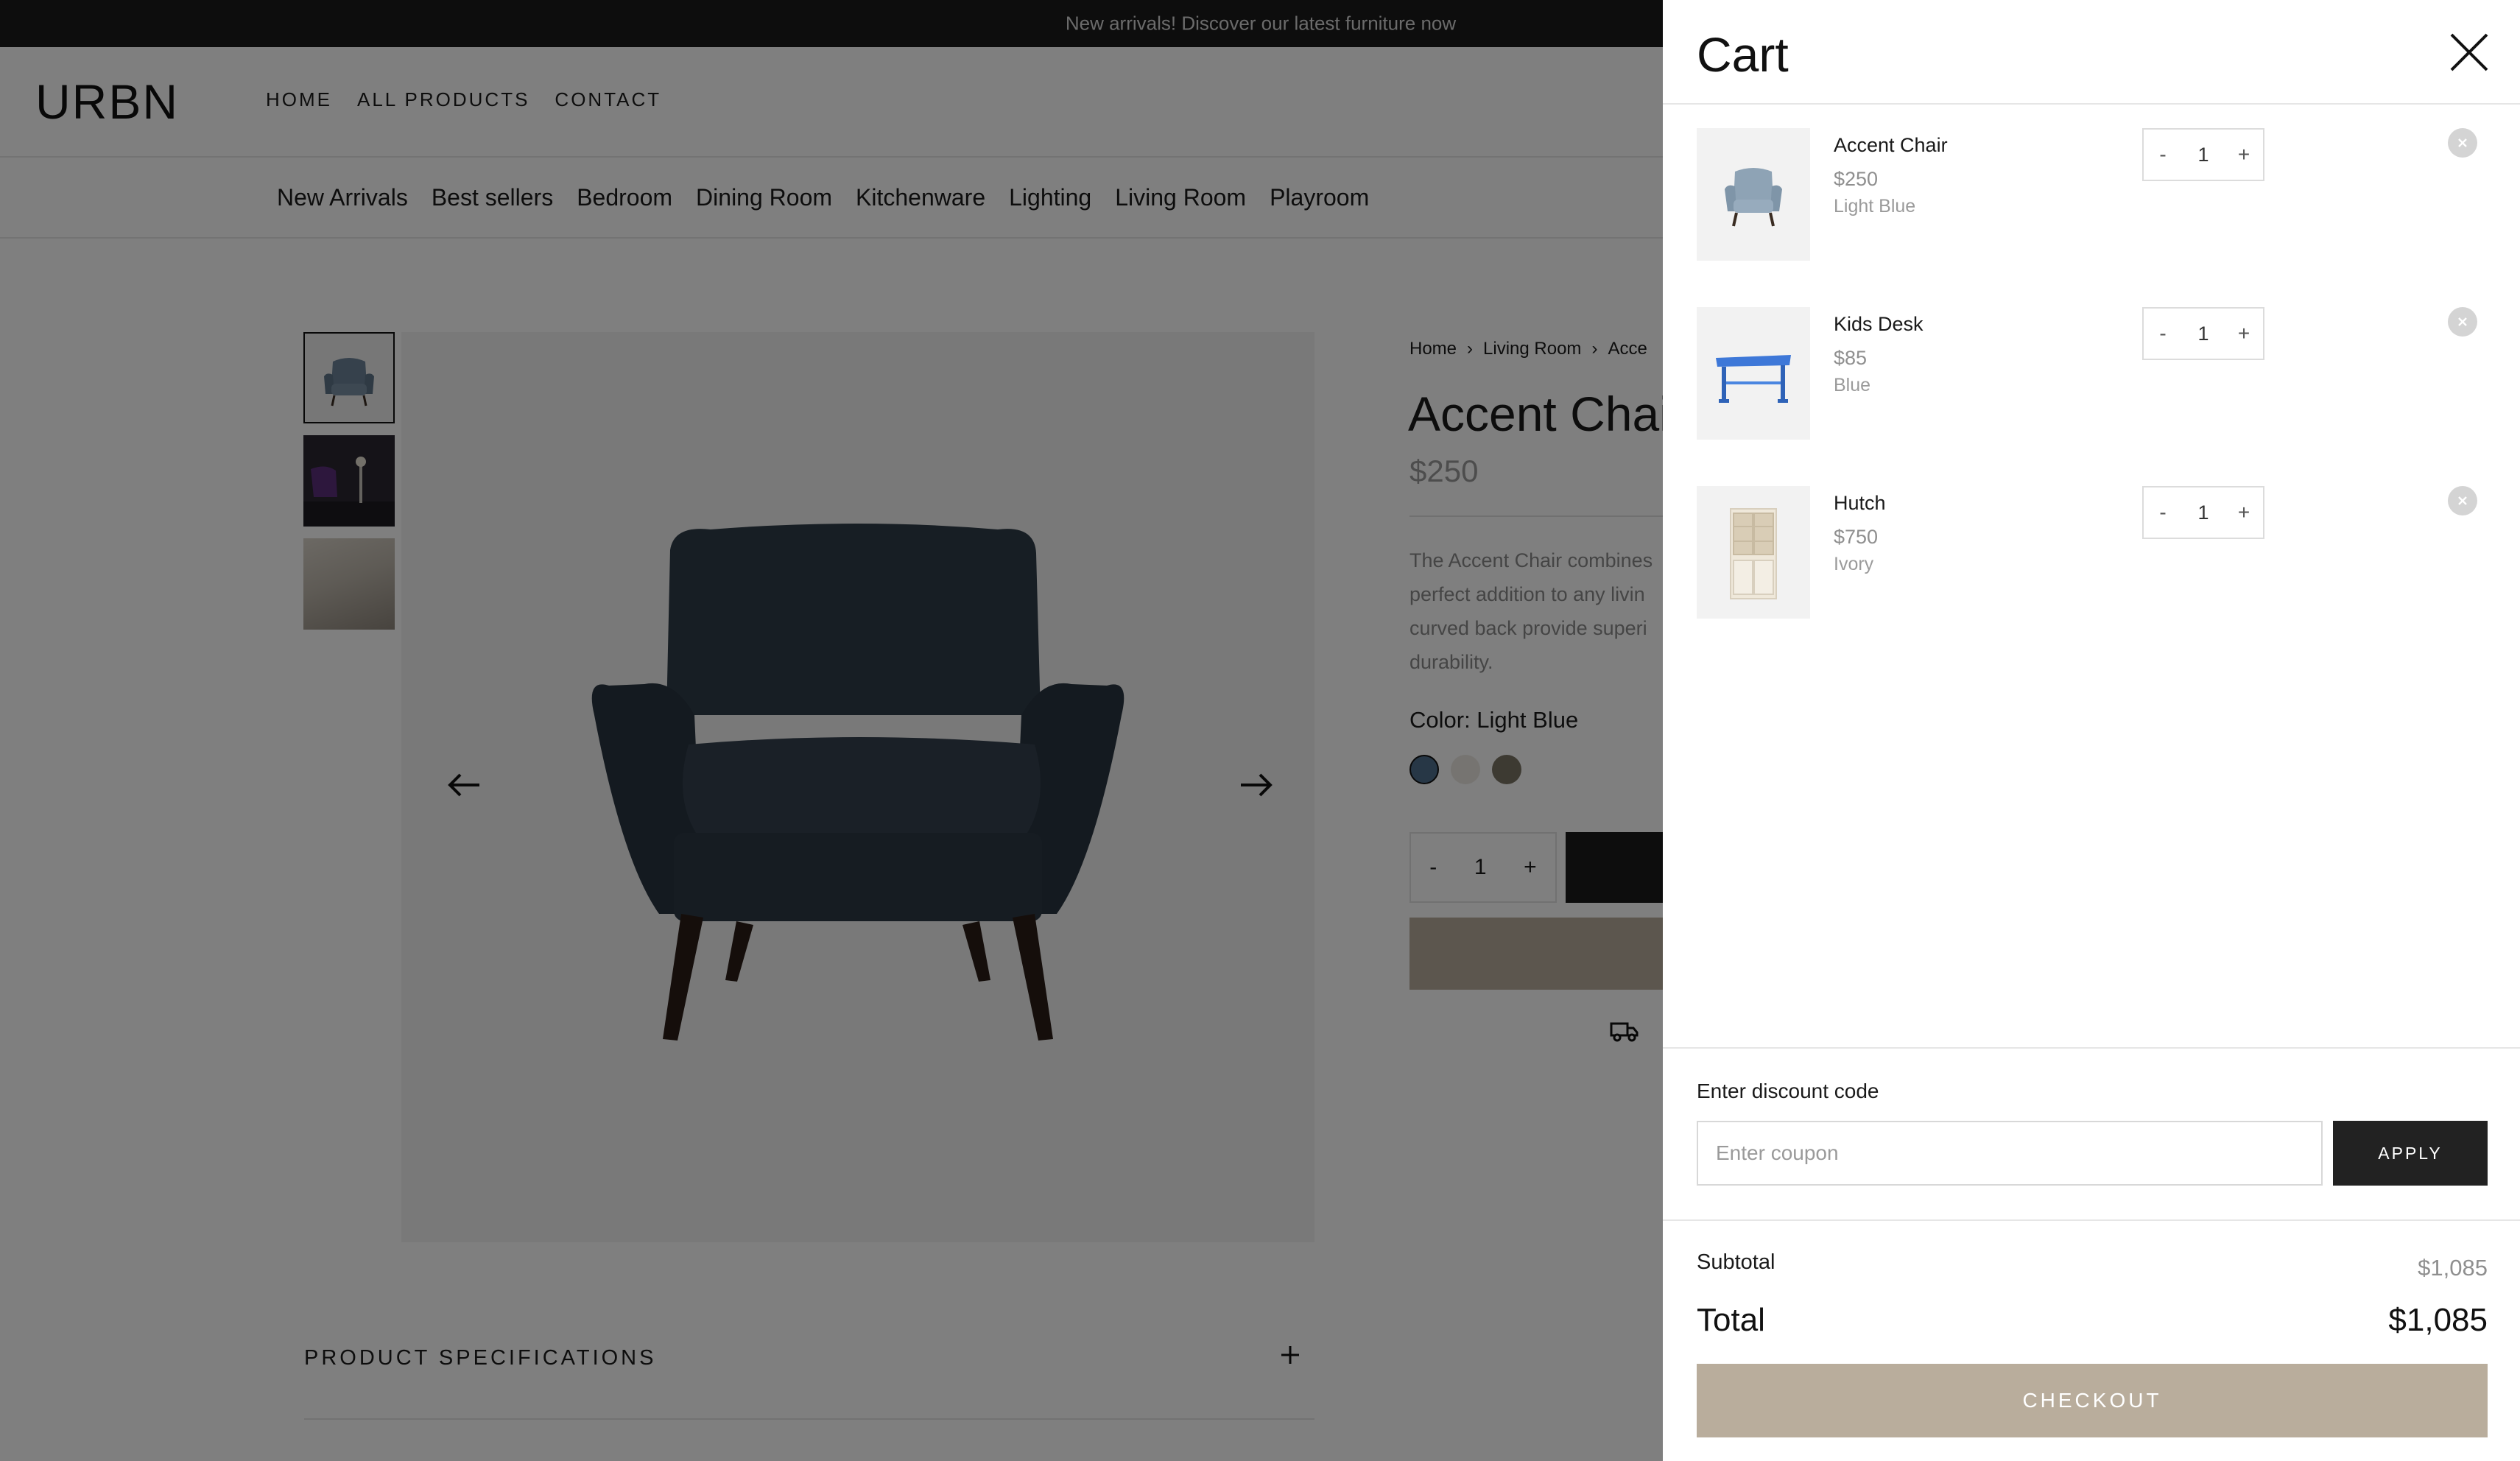 This screenshot has height=1461, width=2520. I want to click on apply-coupon-button: APPLY, so click(2410, 1154).